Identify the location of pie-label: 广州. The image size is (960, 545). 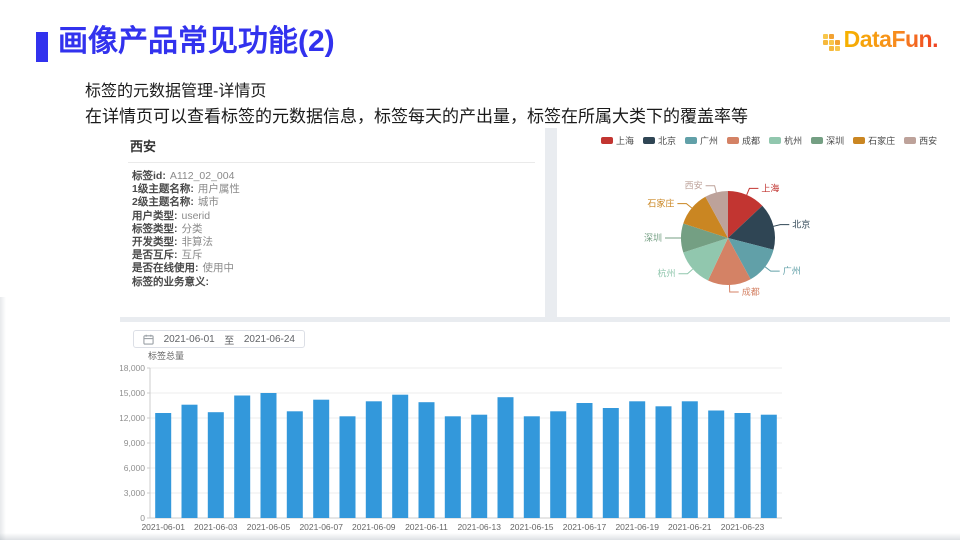
(792, 270).